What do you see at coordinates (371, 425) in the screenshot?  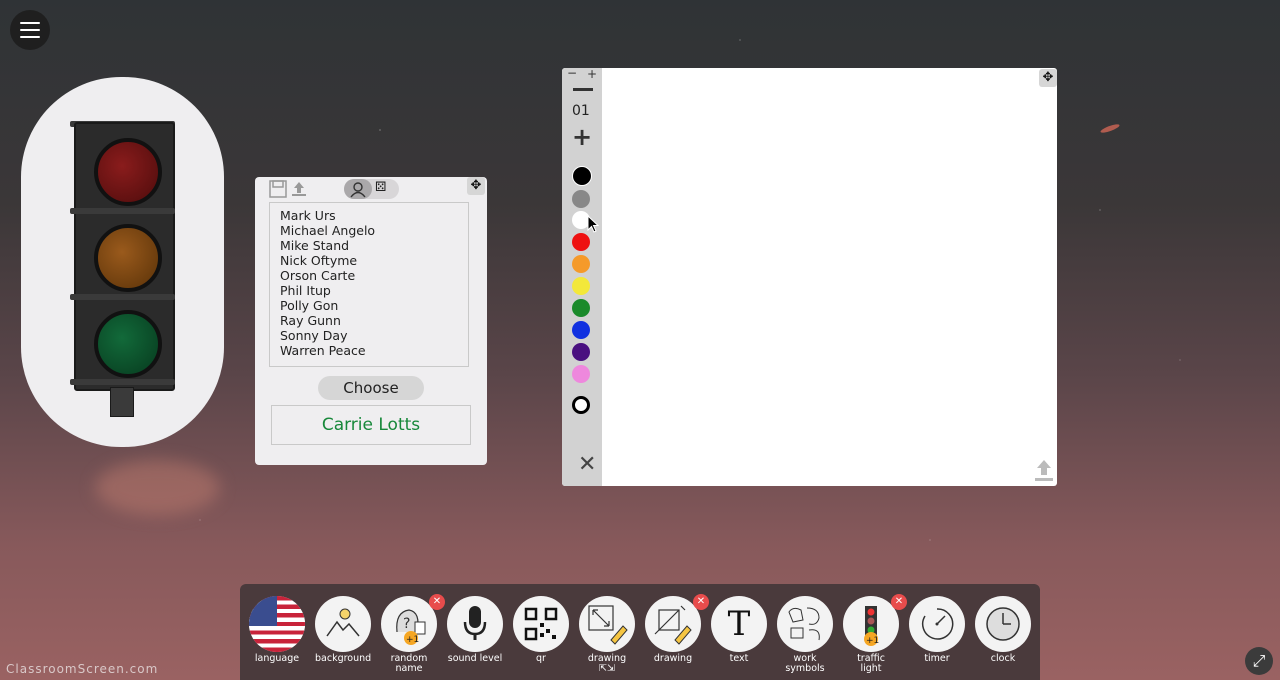 I see `chosen-name: Carrie Lotts` at bounding box center [371, 425].